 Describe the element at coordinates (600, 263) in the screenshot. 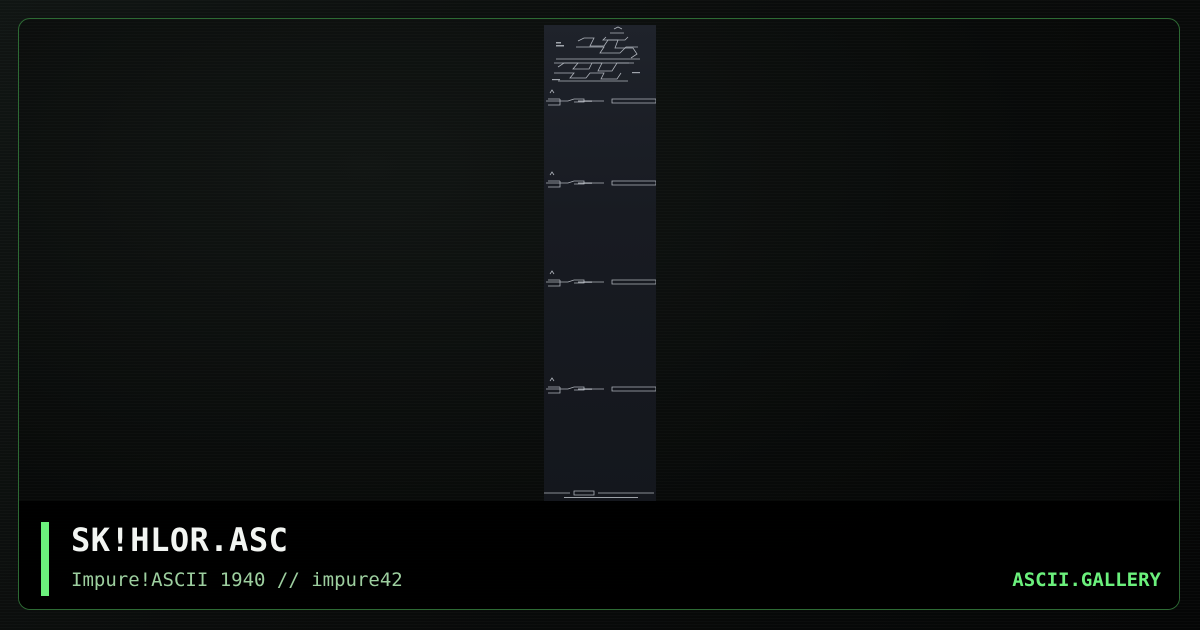

I see `ascii-art-preview` at that location.